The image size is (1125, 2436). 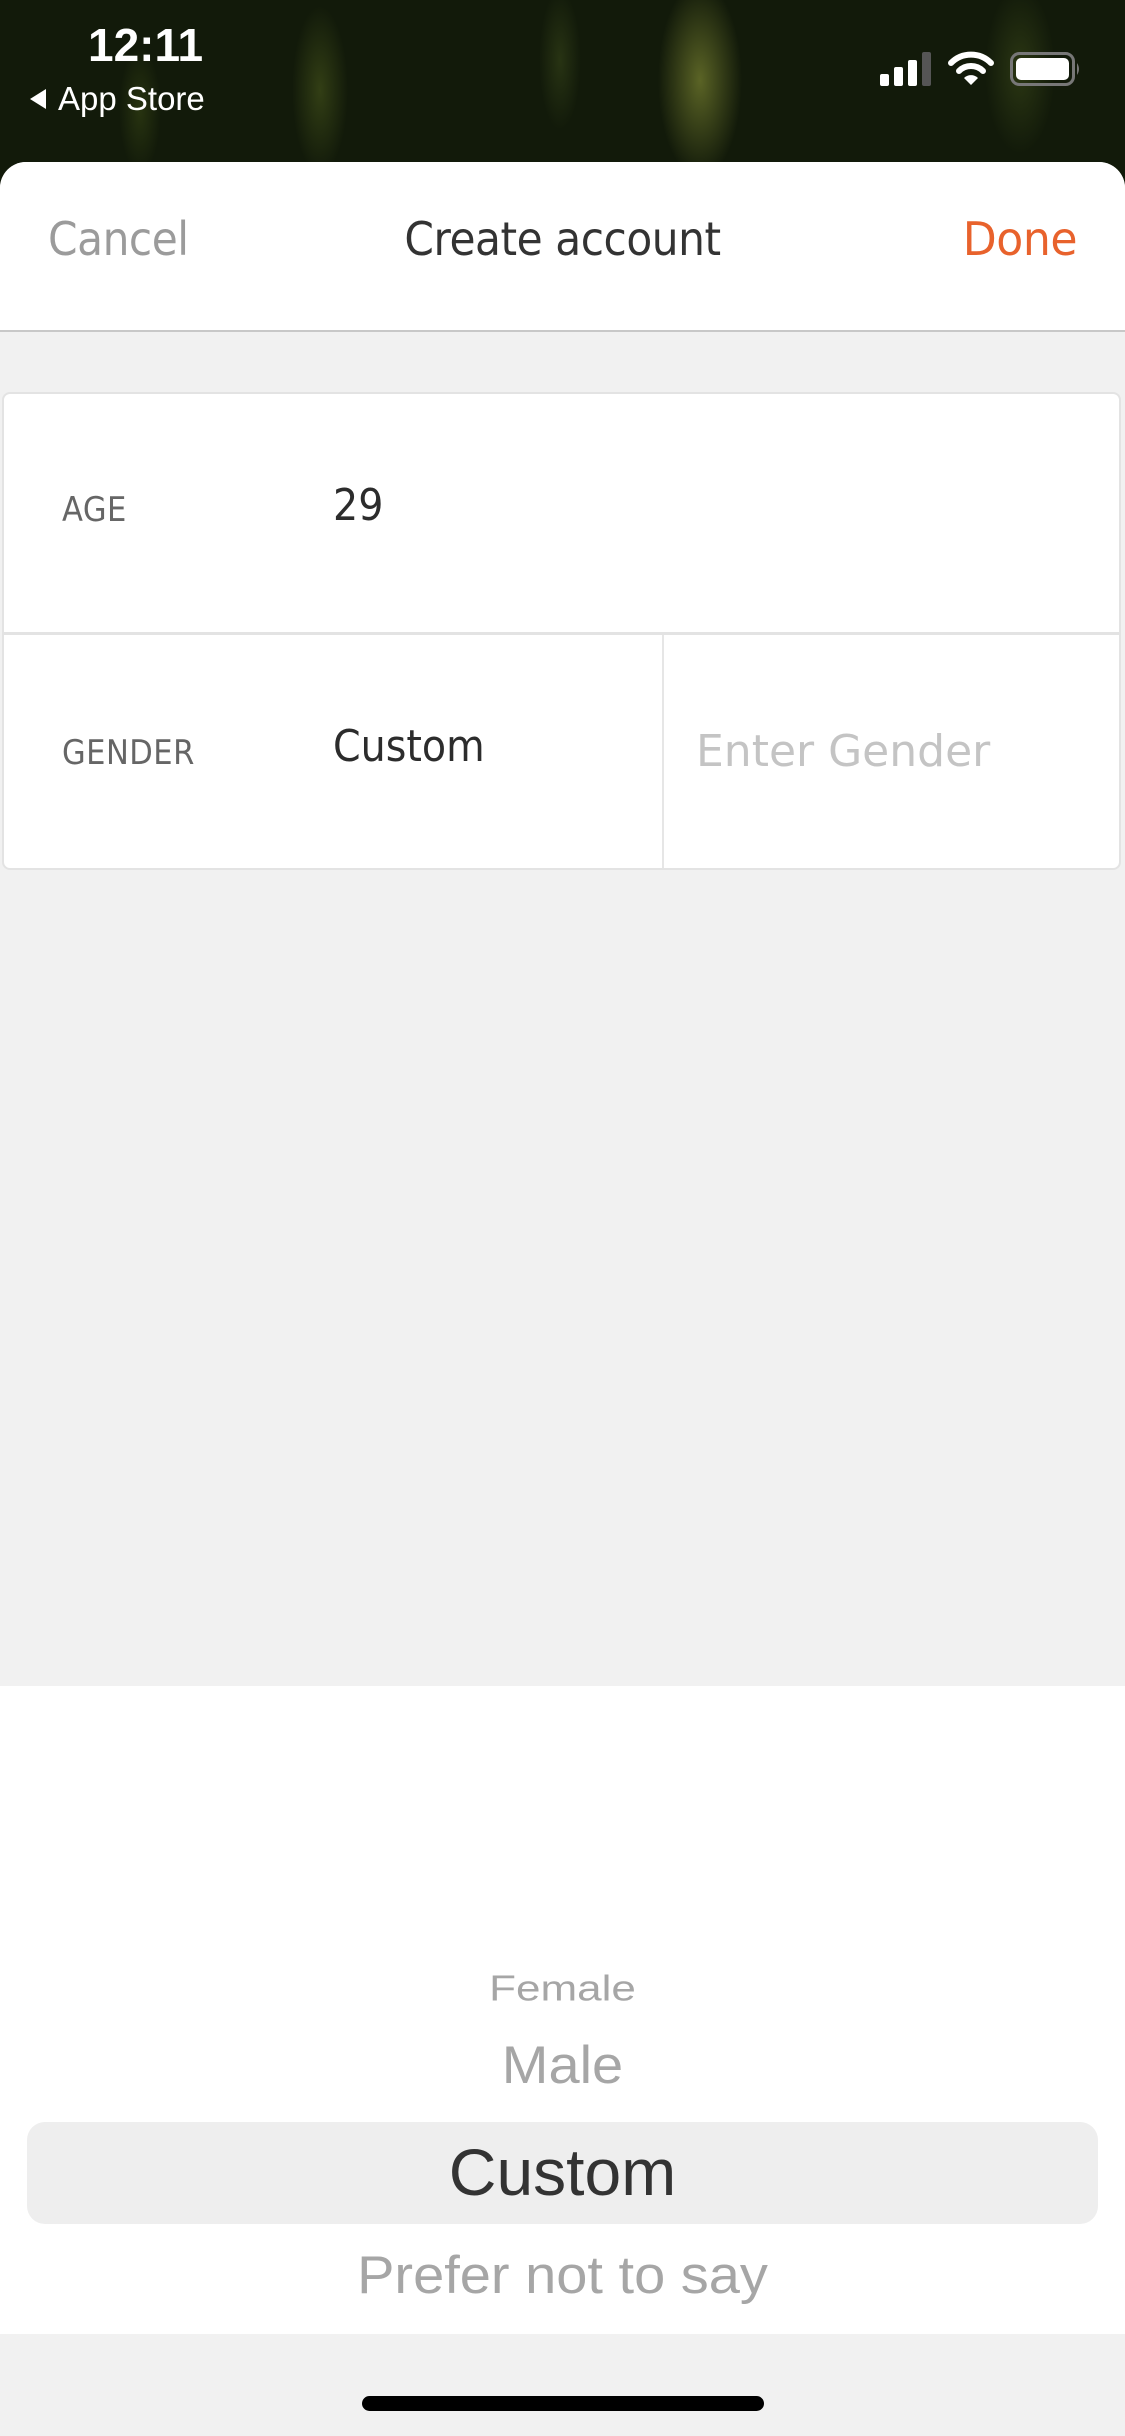 What do you see at coordinates (562, 1989) in the screenshot?
I see `picker-option-female: Female` at bounding box center [562, 1989].